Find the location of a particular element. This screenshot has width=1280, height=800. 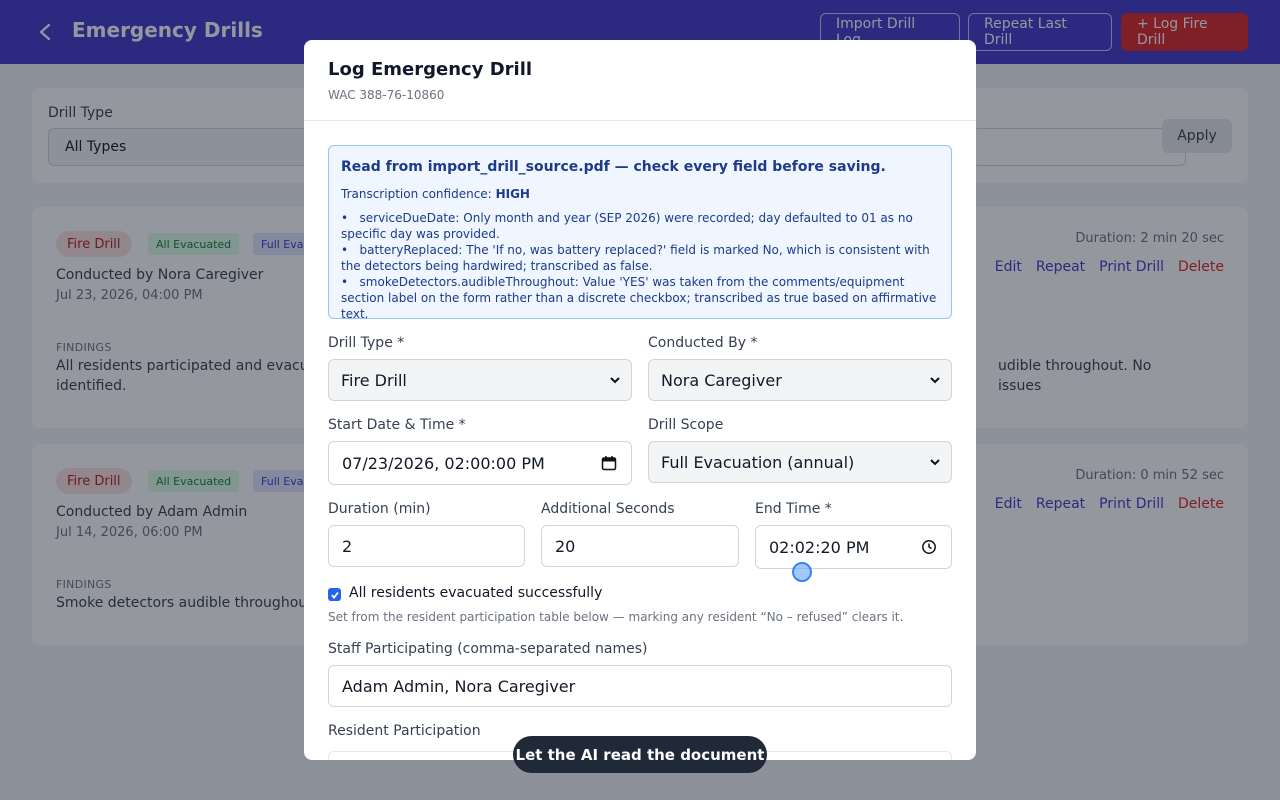

drill-type-select: Fire Drill is located at coordinates (480, 380).